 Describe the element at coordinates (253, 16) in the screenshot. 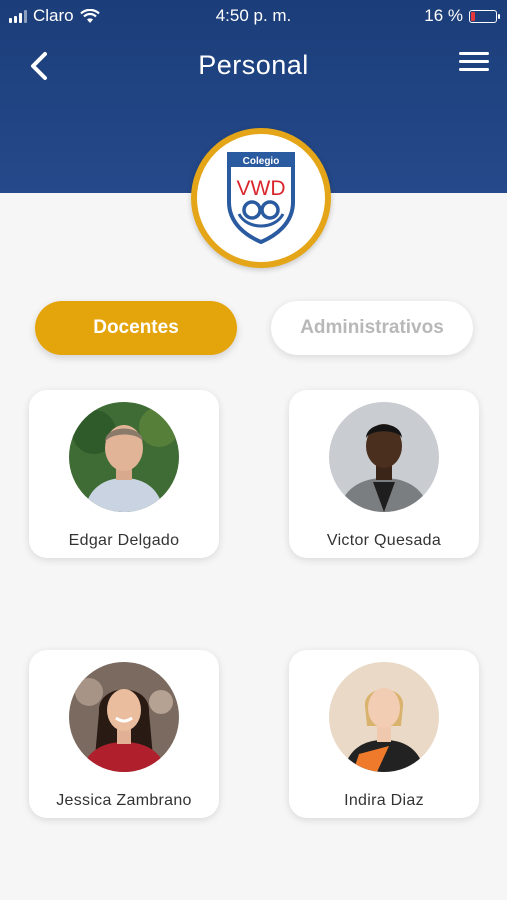

I see `status-bar: Claro 4:50 p. m. 16 %` at that location.